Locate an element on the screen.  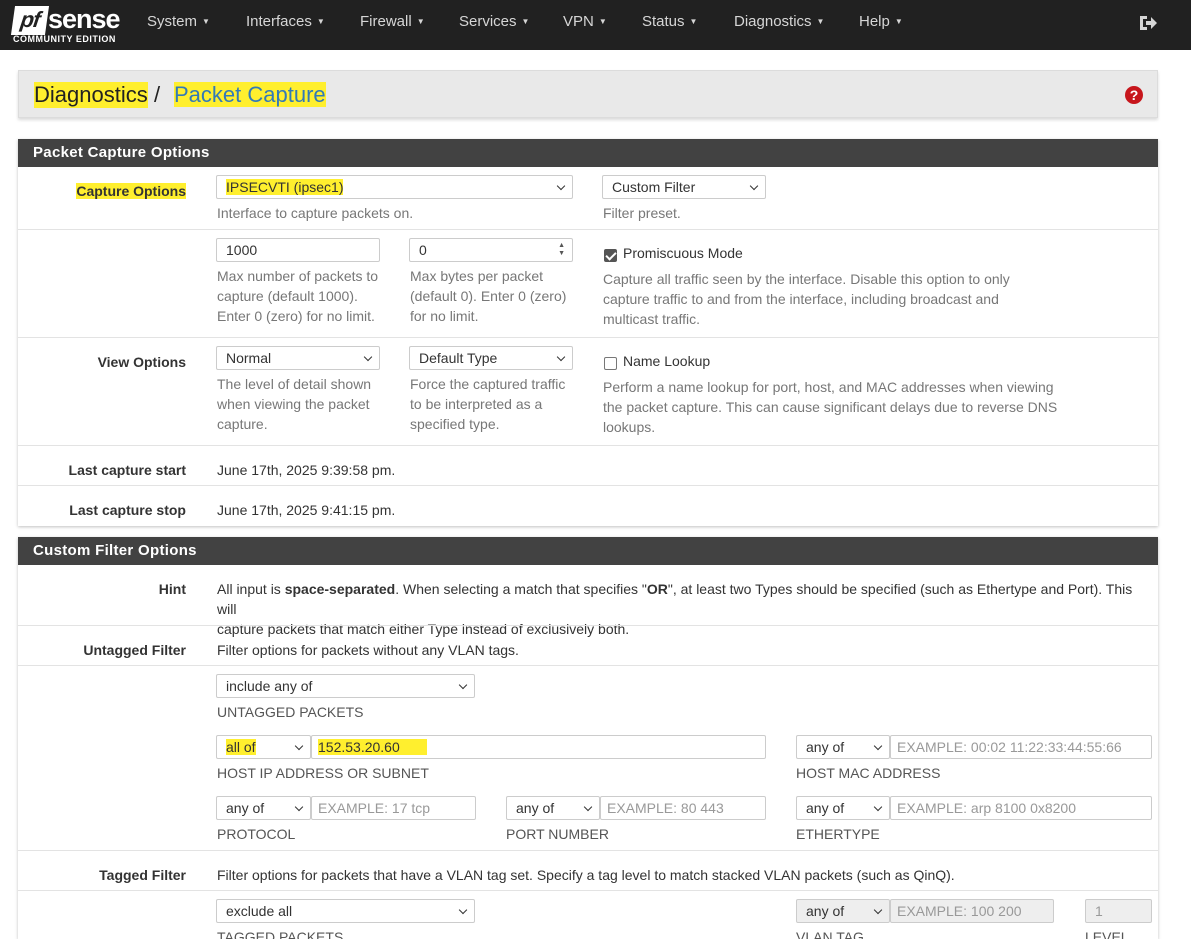
last-stop-value: June 17th, 2025 9:41:15 pm. is located at coordinates (306, 510).